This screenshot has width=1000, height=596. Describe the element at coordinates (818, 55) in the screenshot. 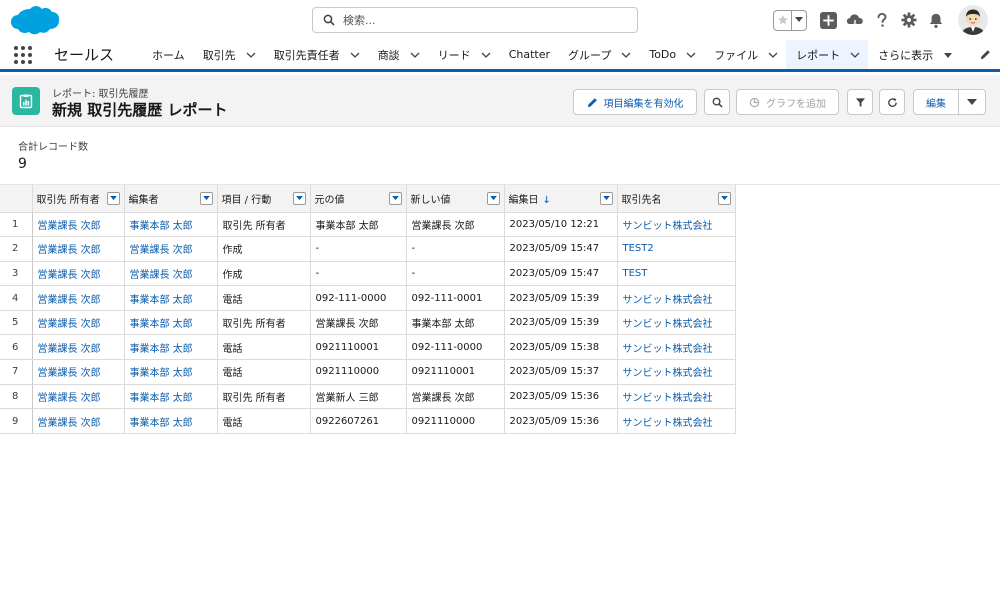

I see `nav-tab-label: レポート` at that location.